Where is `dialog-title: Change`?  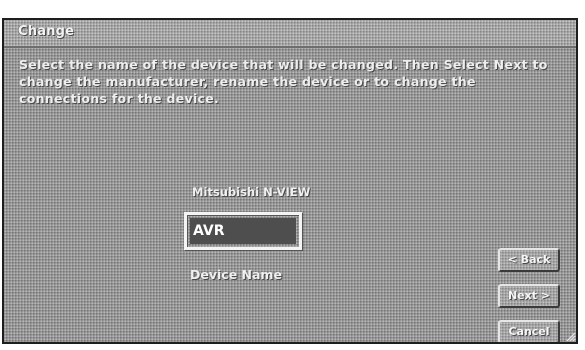
dialog-title: Change is located at coordinates (46, 31).